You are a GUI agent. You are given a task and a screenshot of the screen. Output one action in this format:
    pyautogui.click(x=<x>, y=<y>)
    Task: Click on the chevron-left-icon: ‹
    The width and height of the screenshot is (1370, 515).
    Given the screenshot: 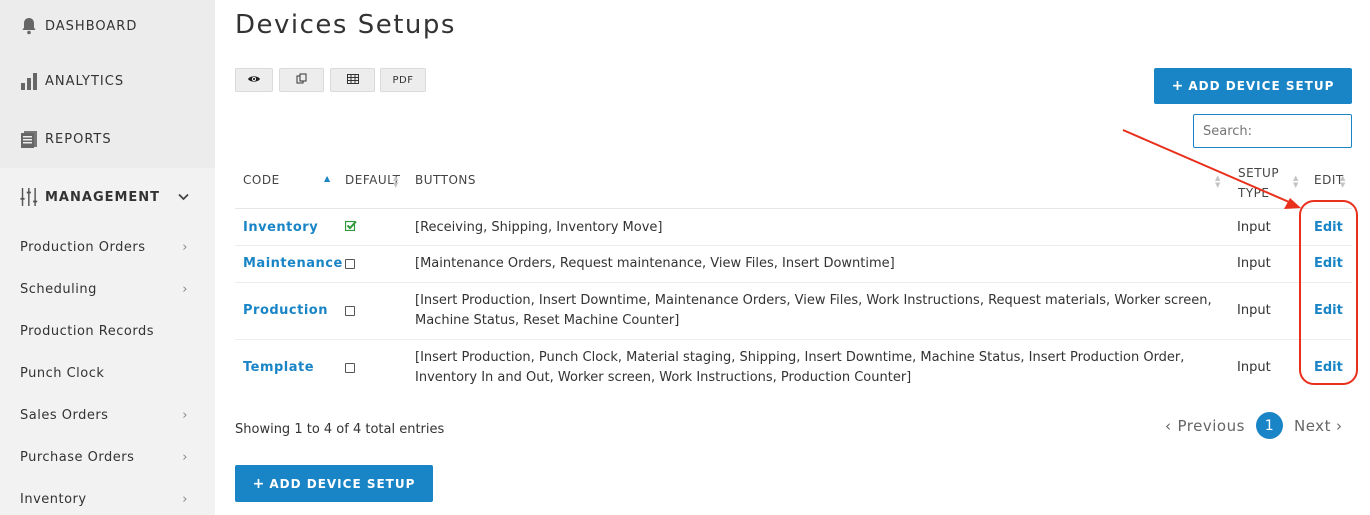 What is the action you would take?
    pyautogui.click(x=1168, y=426)
    